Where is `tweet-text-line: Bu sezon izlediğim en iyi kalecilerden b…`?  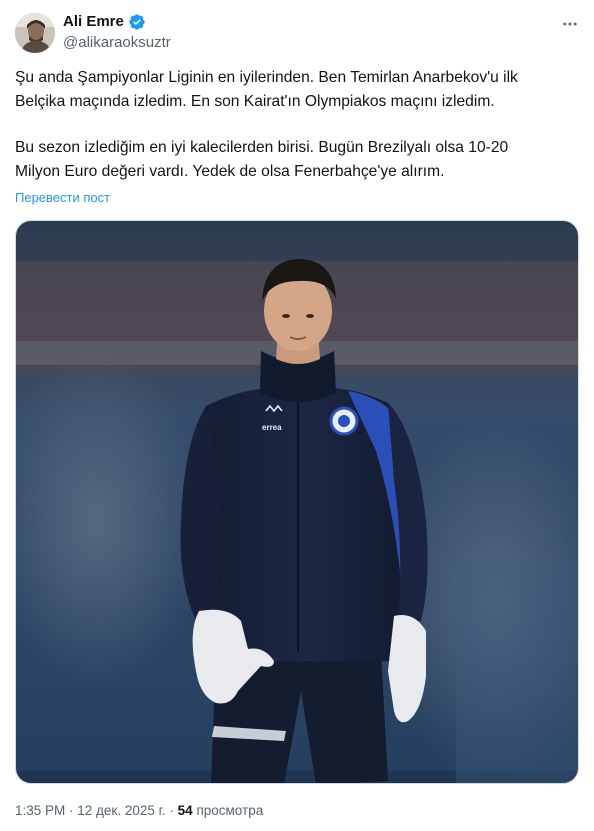 tweet-text-line: Bu sezon izlediğim en iyi kalecilerden b… is located at coordinates (262, 147).